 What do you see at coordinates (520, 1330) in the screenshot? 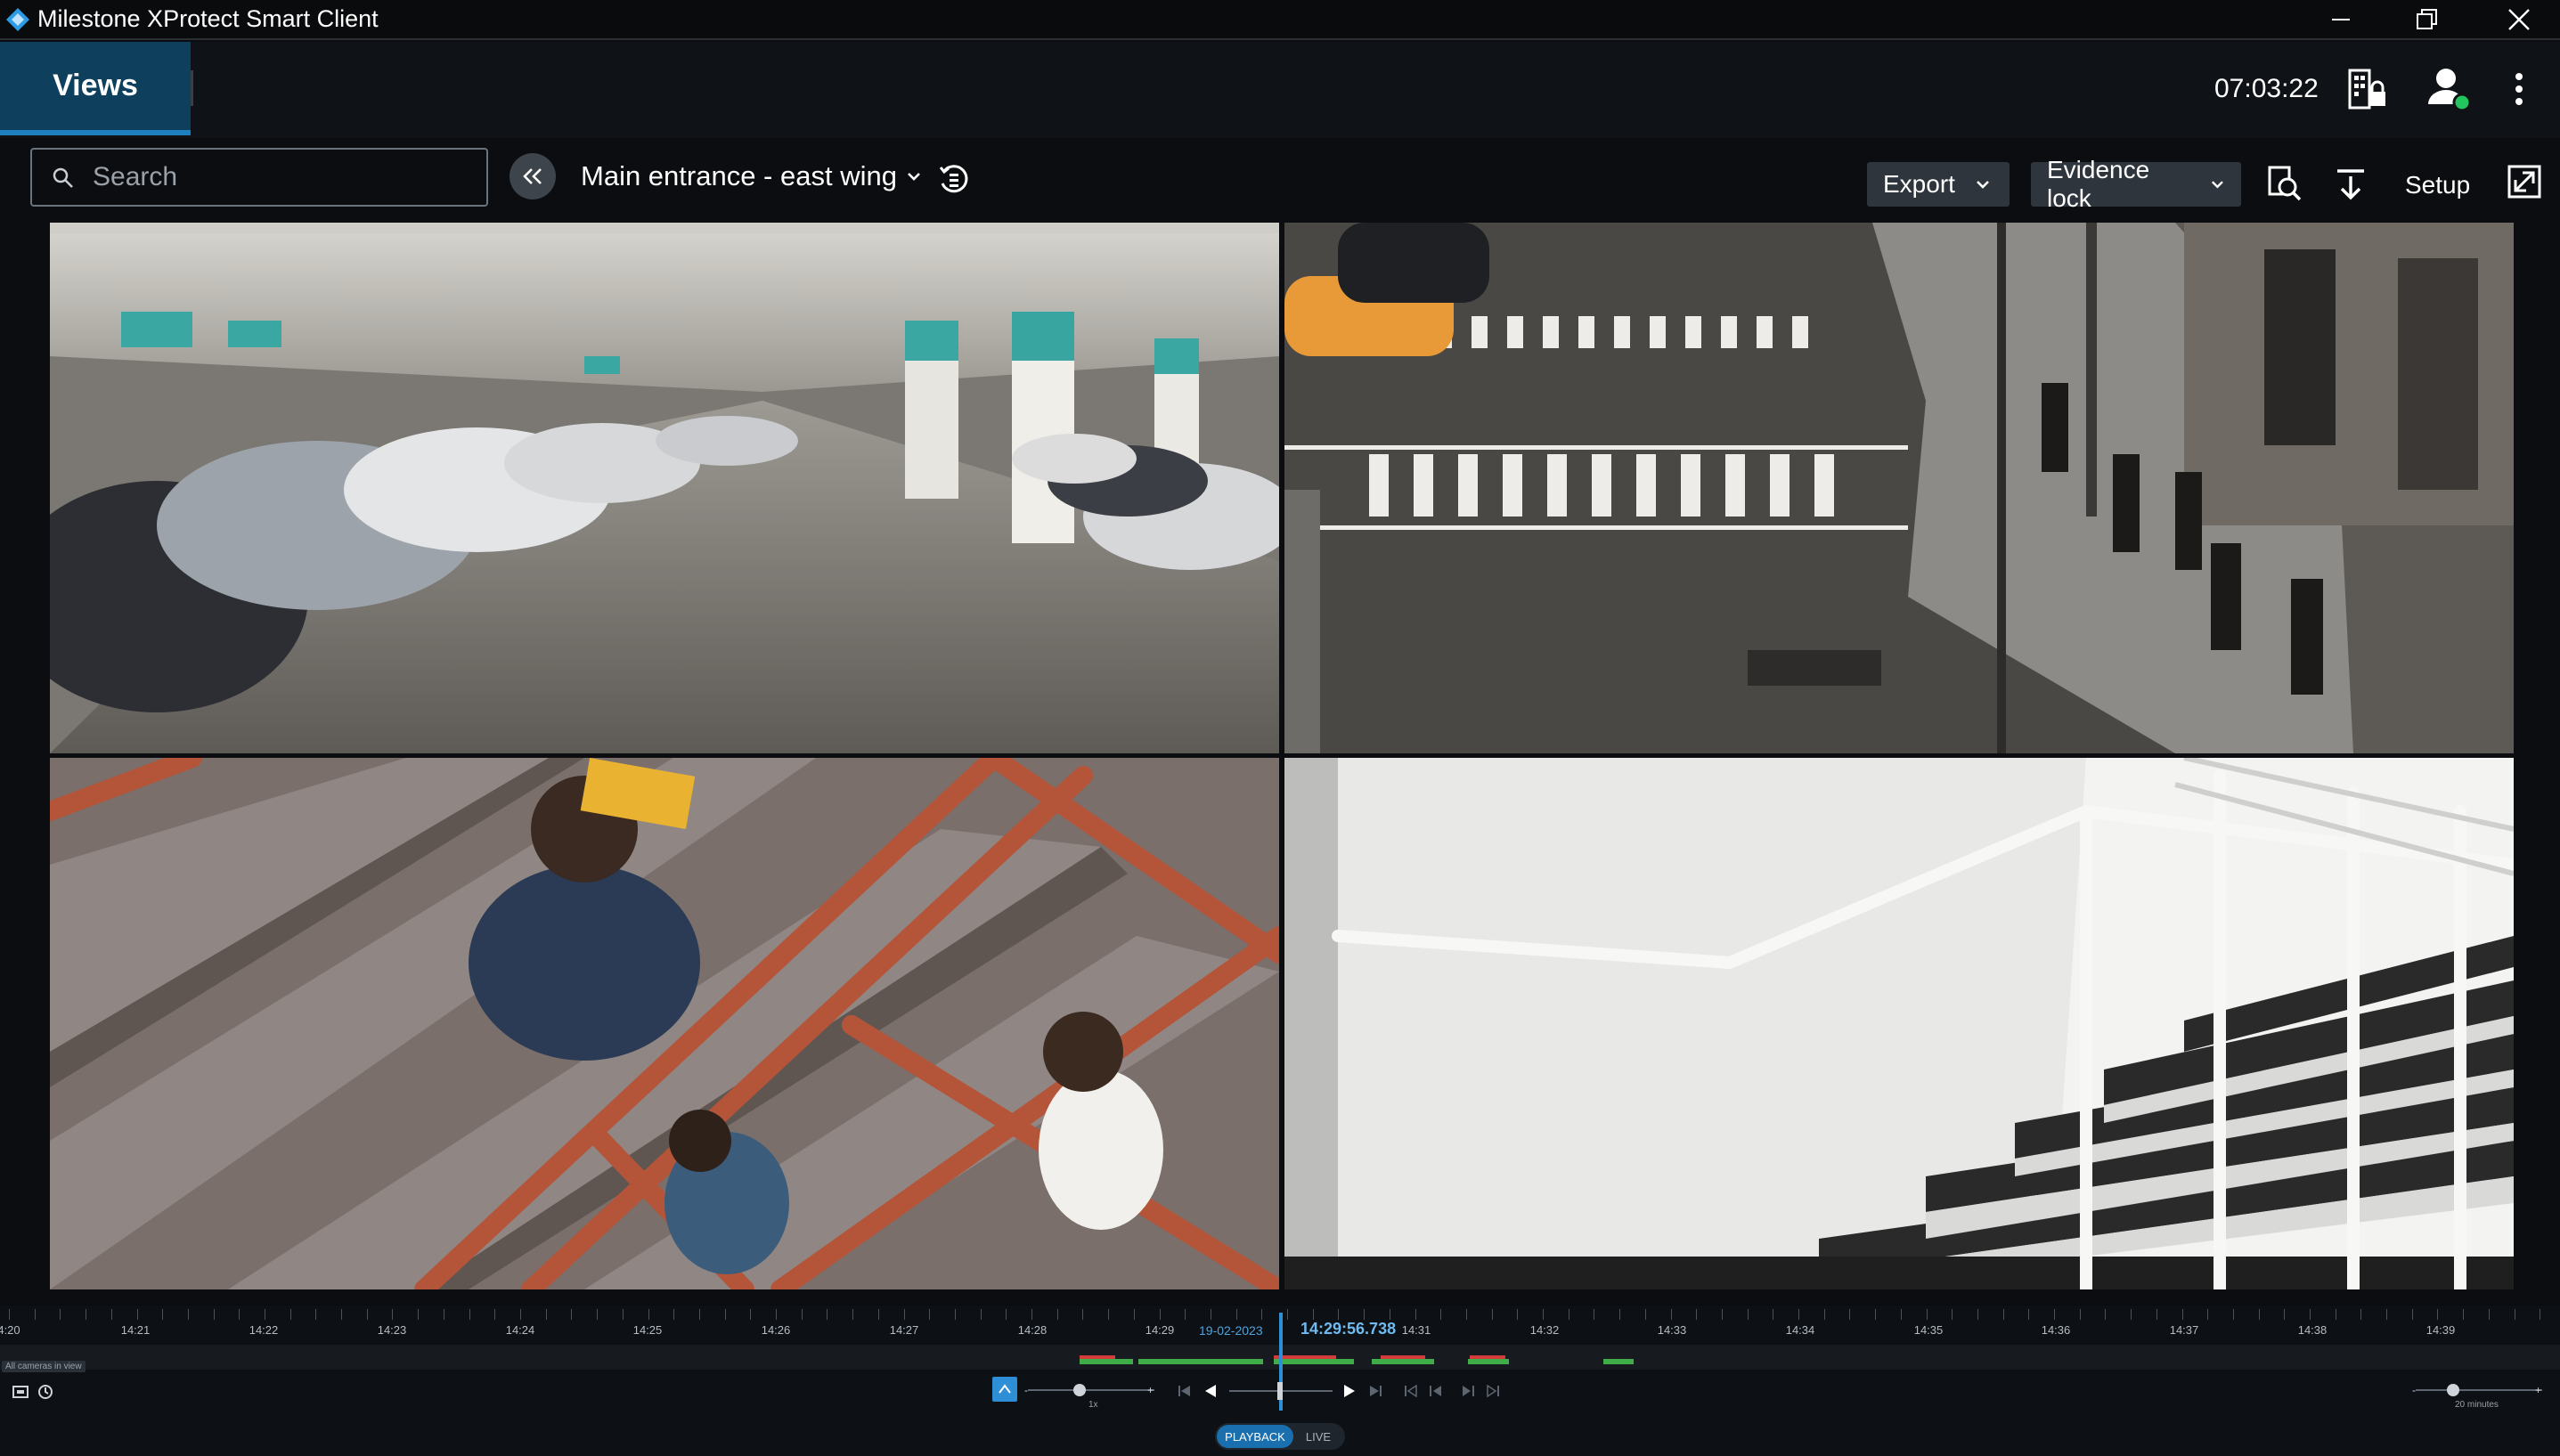
I see `timeline-tick-label: 14:24` at bounding box center [520, 1330].